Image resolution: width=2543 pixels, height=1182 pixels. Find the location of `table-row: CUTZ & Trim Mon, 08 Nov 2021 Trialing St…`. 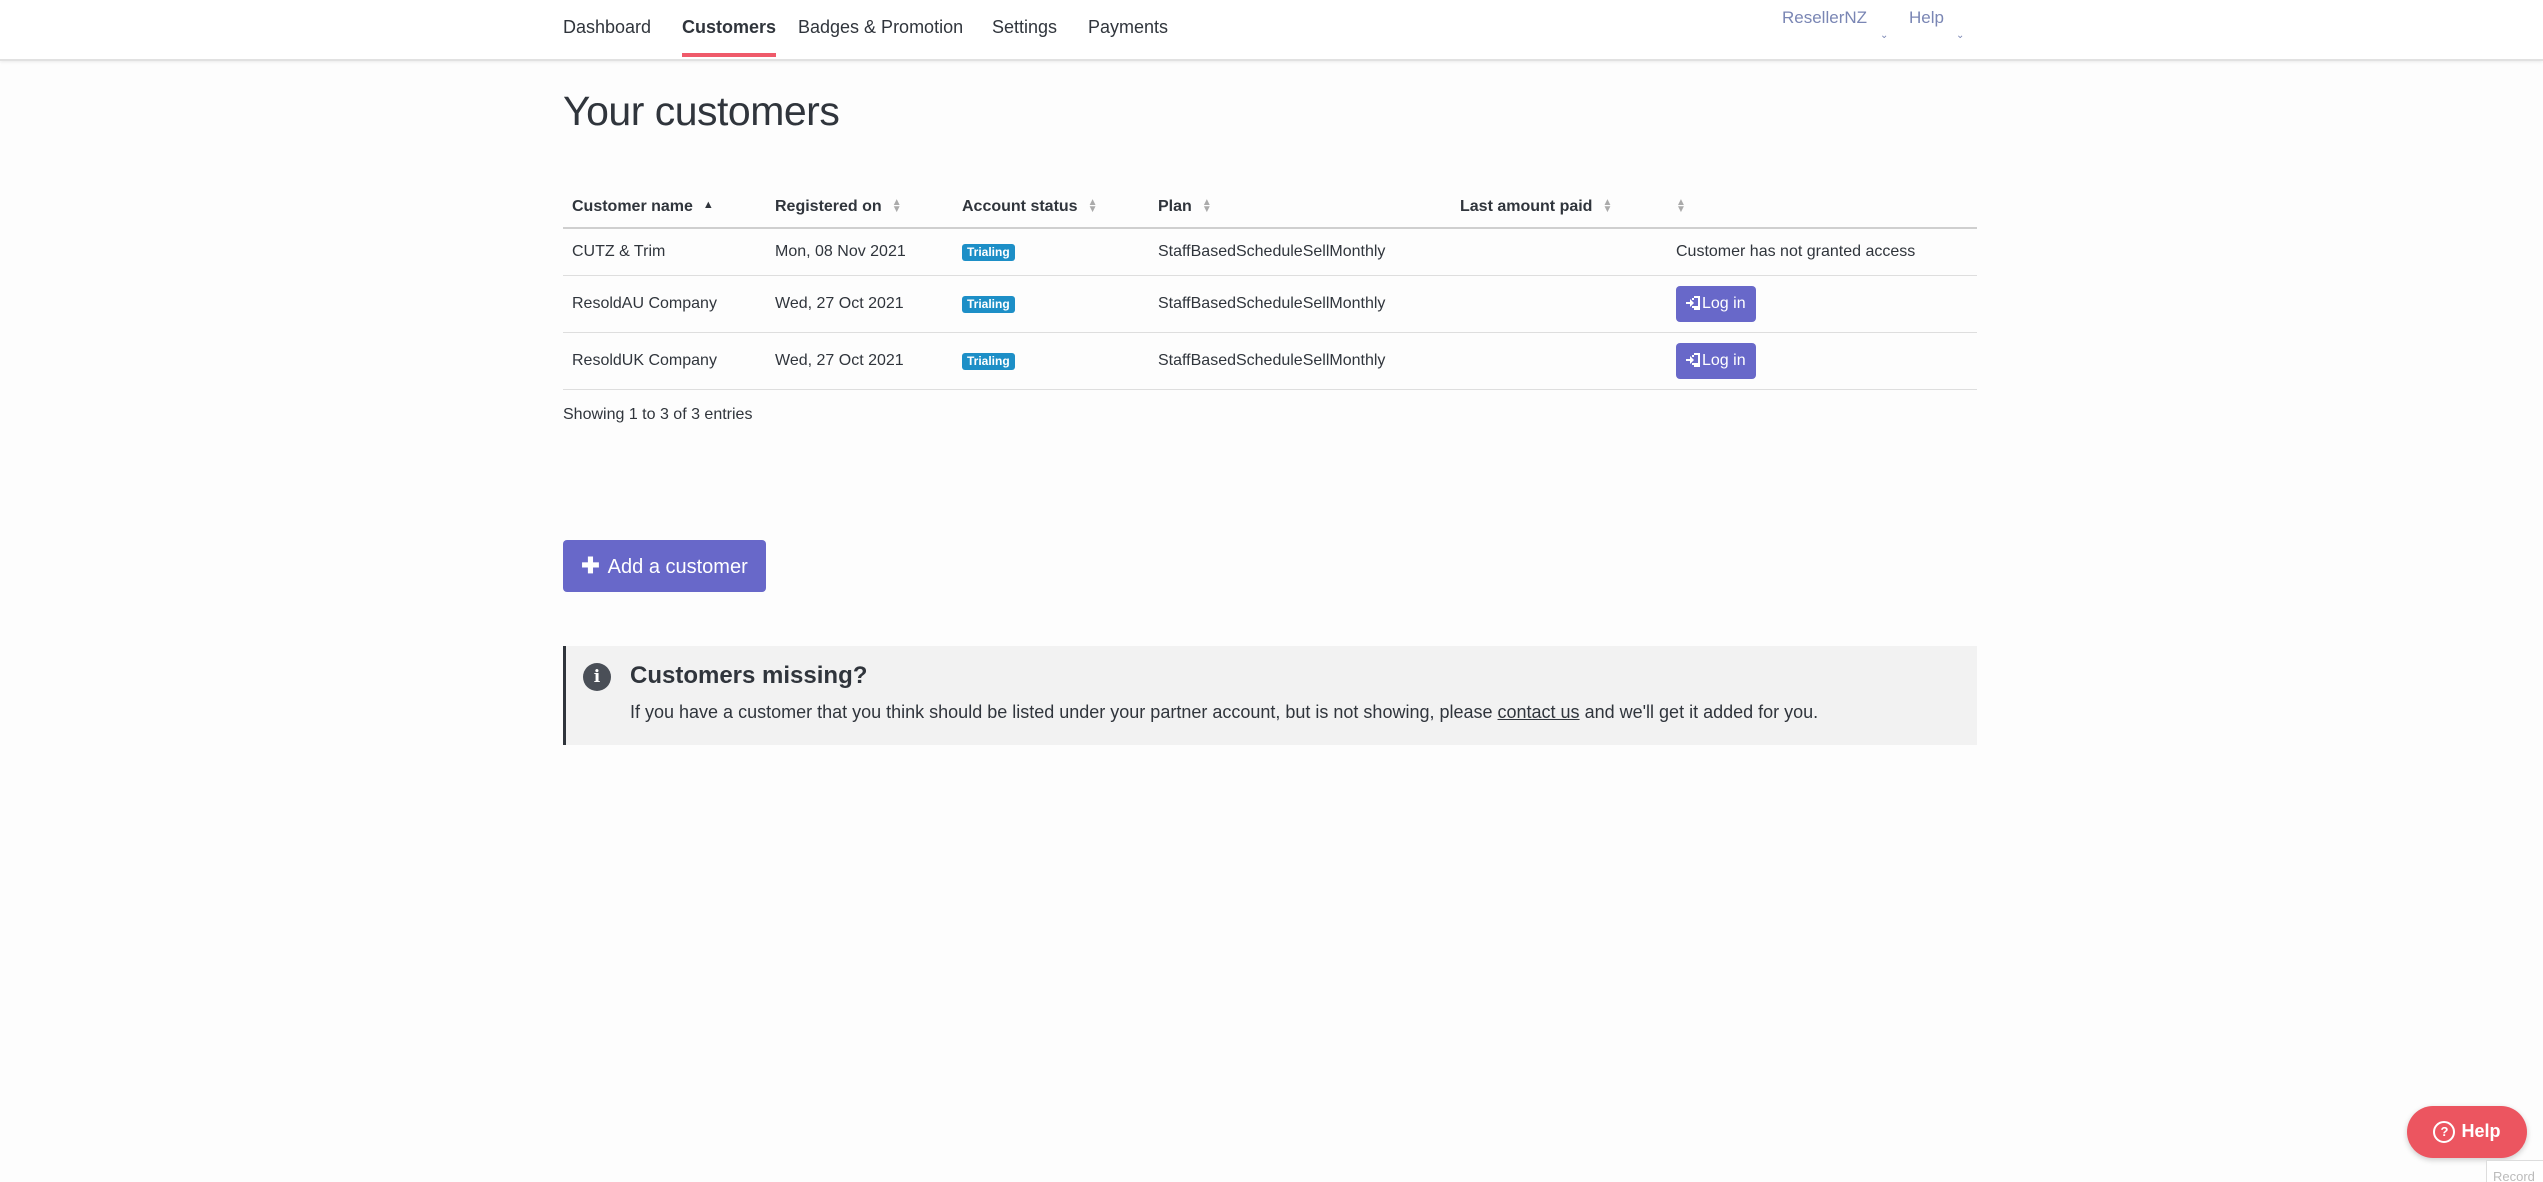

table-row: CUTZ & Trim Mon, 08 Nov 2021 Trialing St… is located at coordinates (1270, 252).